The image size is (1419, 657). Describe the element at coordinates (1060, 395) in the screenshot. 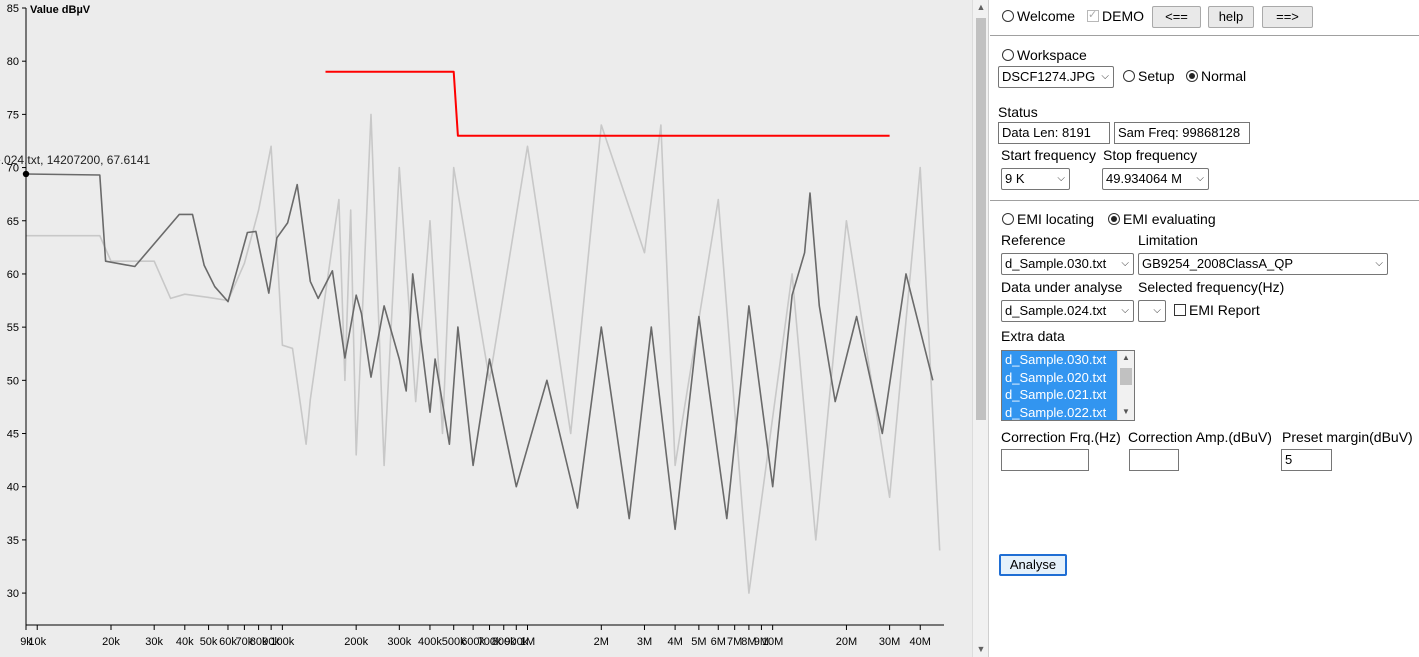

I see `list-item: d_Sample.021.txt` at that location.